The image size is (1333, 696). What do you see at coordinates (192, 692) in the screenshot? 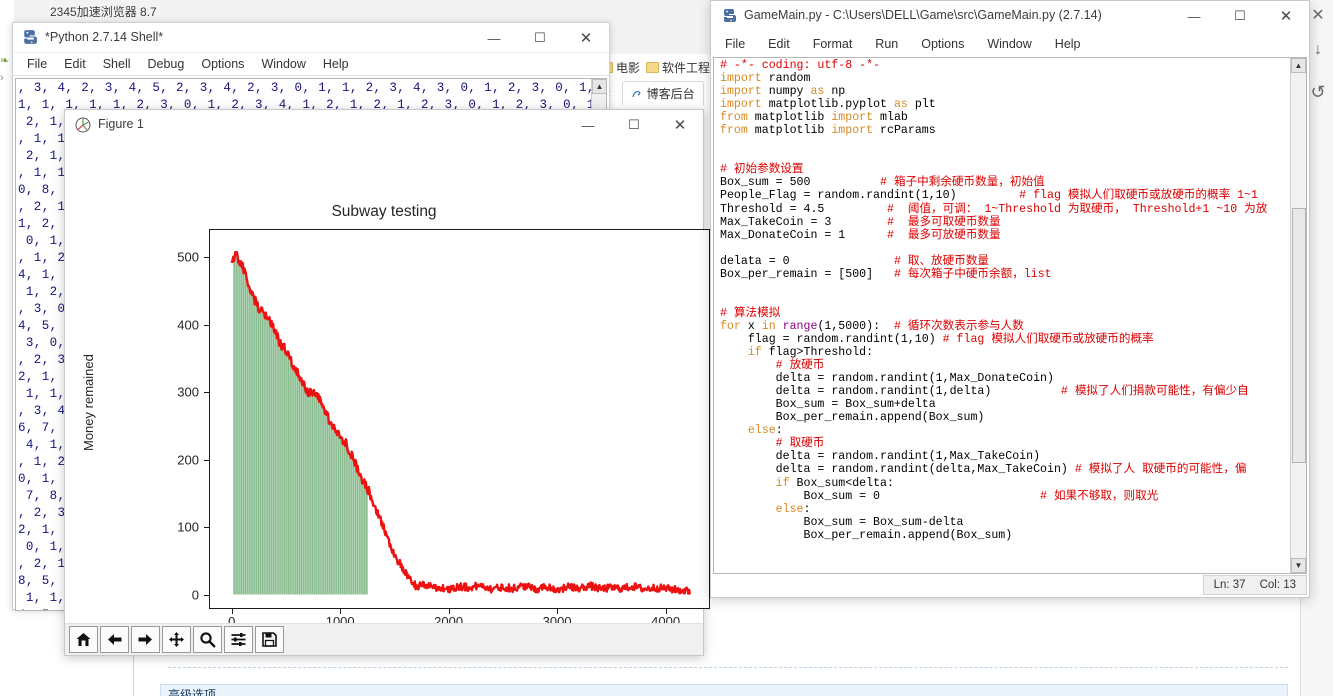
I see `page-option-label: 高级选项` at bounding box center [192, 692].